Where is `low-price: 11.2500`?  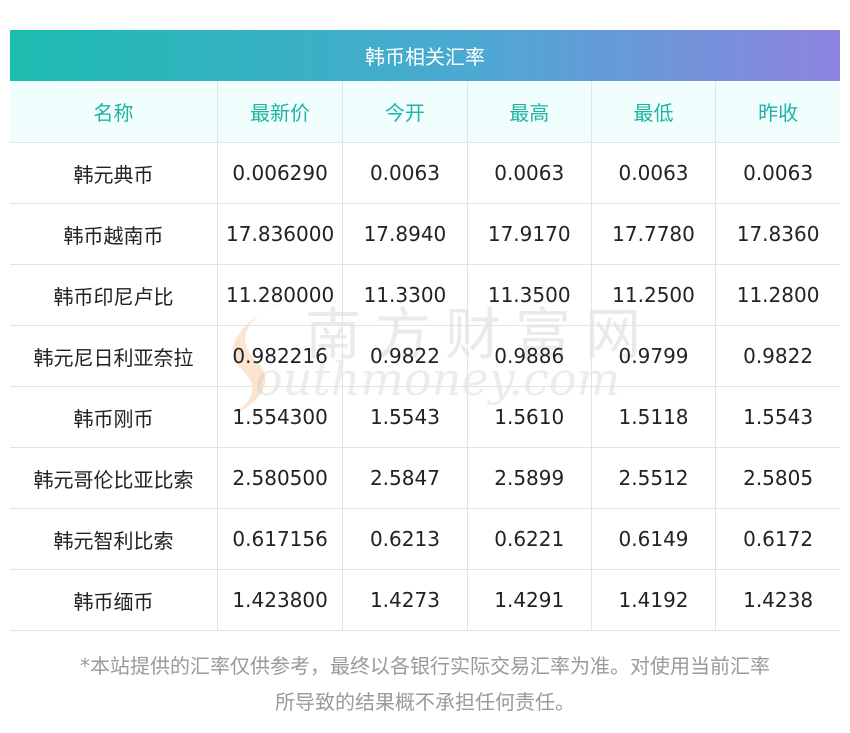
low-price: 11.2500 is located at coordinates (653, 295).